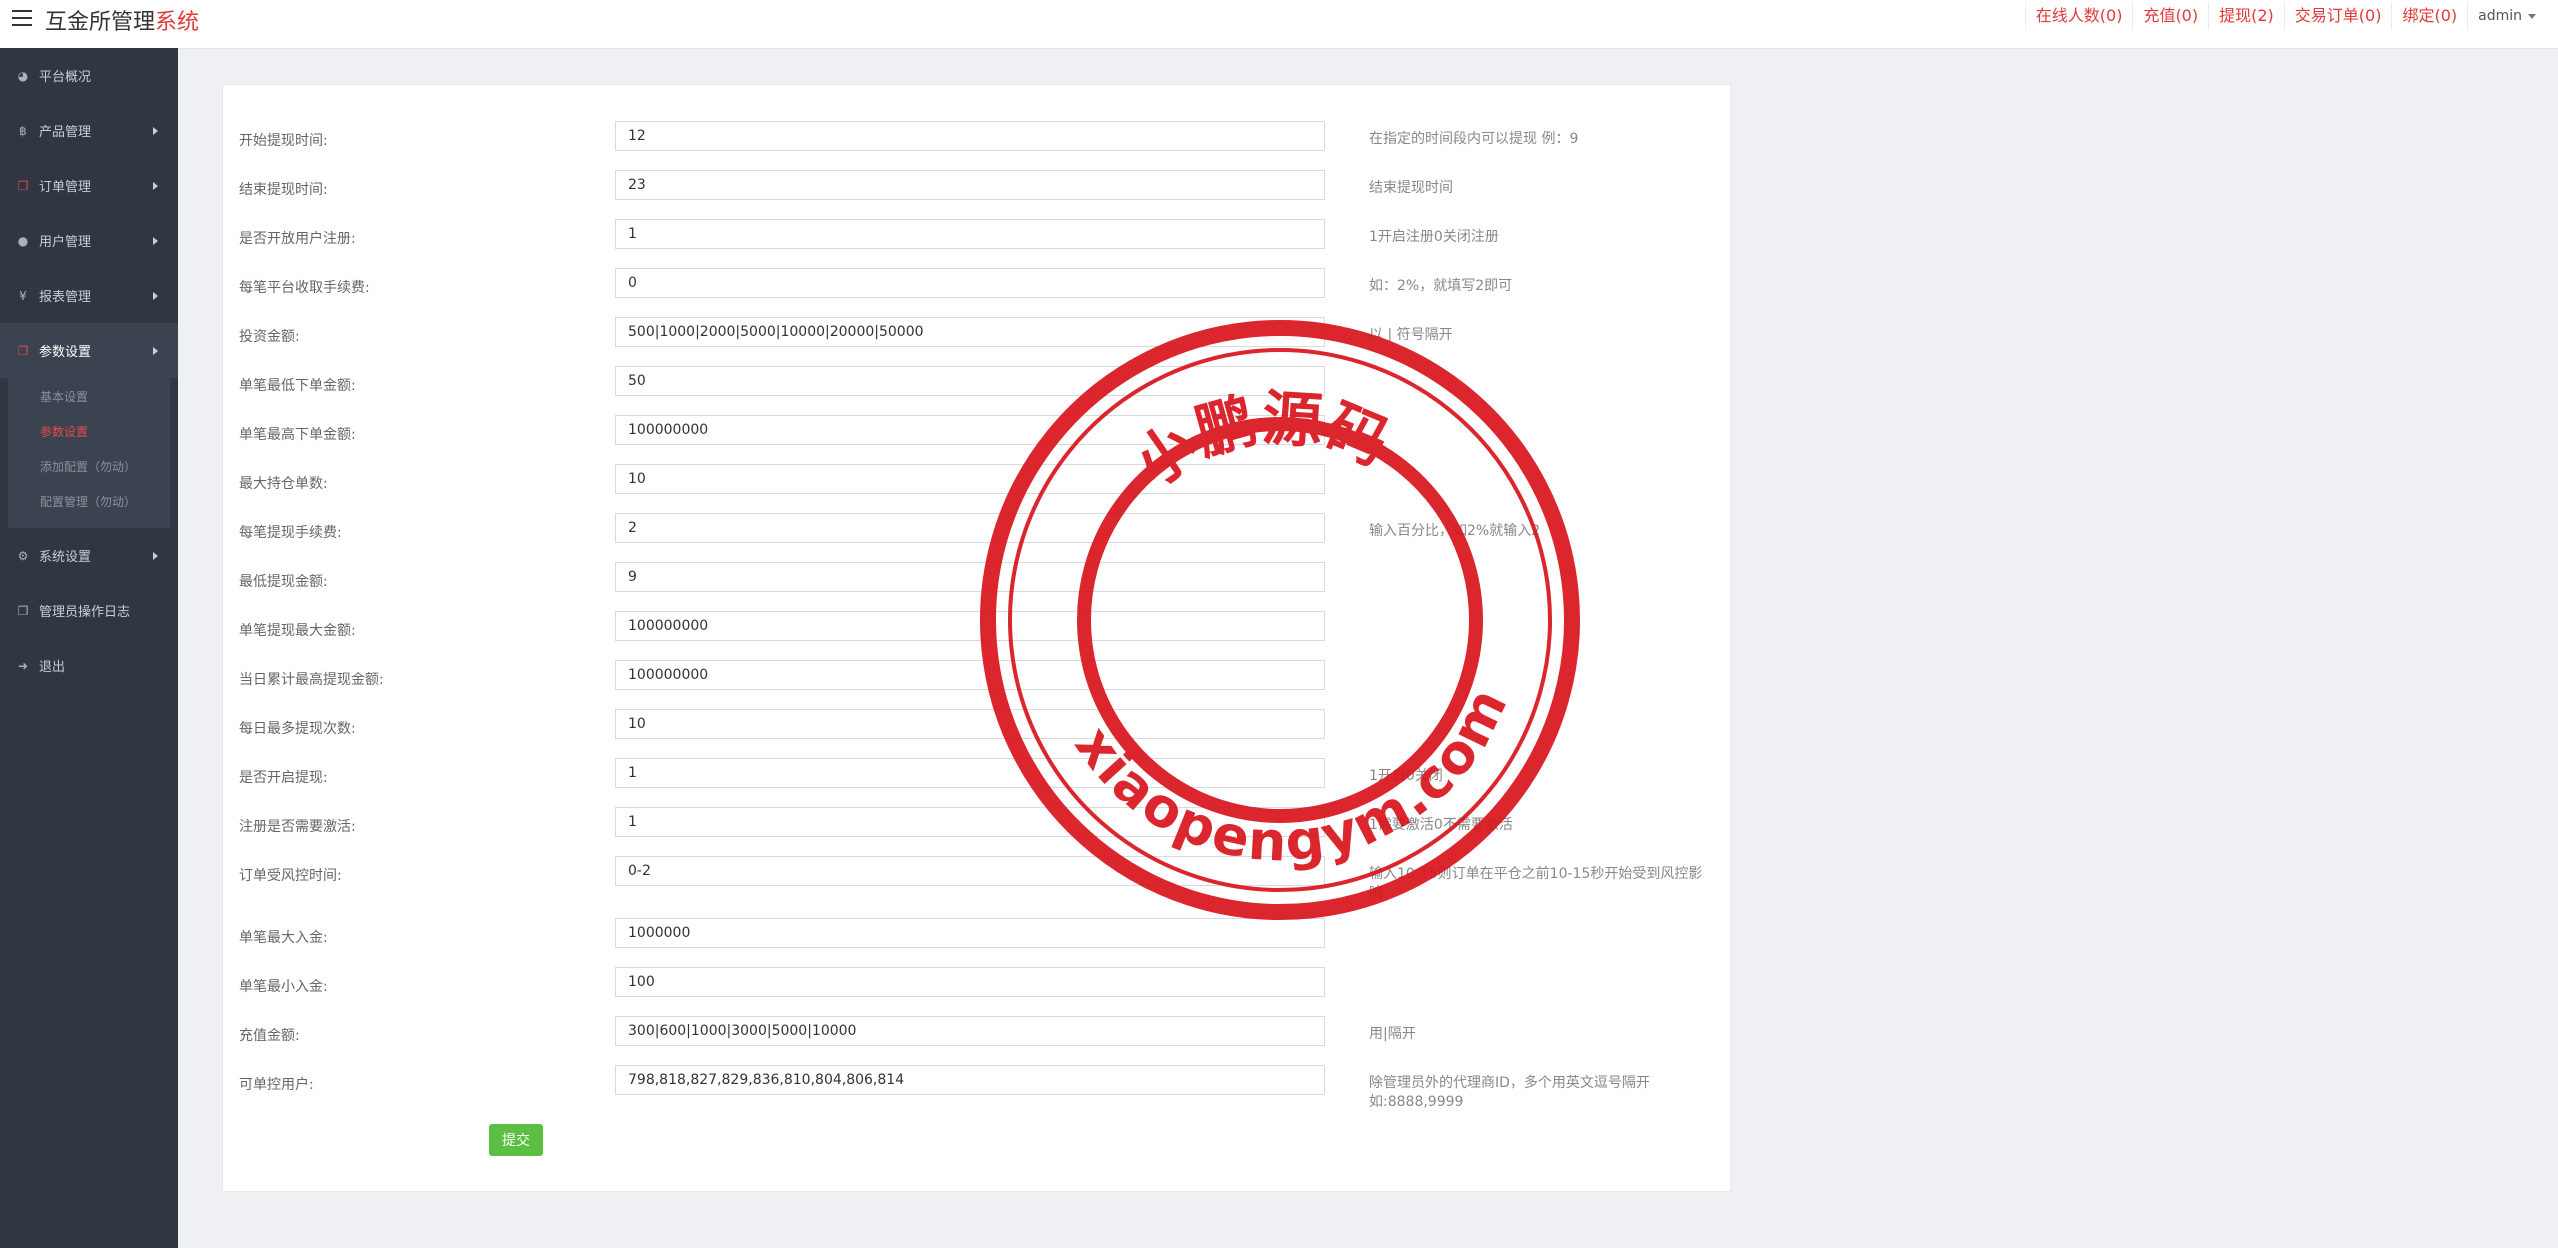 This screenshot has width=2558, height=1248. Describe the element at coordinates (297, 827) in the screenshot. I see `field-label: 注册是否需要激活:` at that location.